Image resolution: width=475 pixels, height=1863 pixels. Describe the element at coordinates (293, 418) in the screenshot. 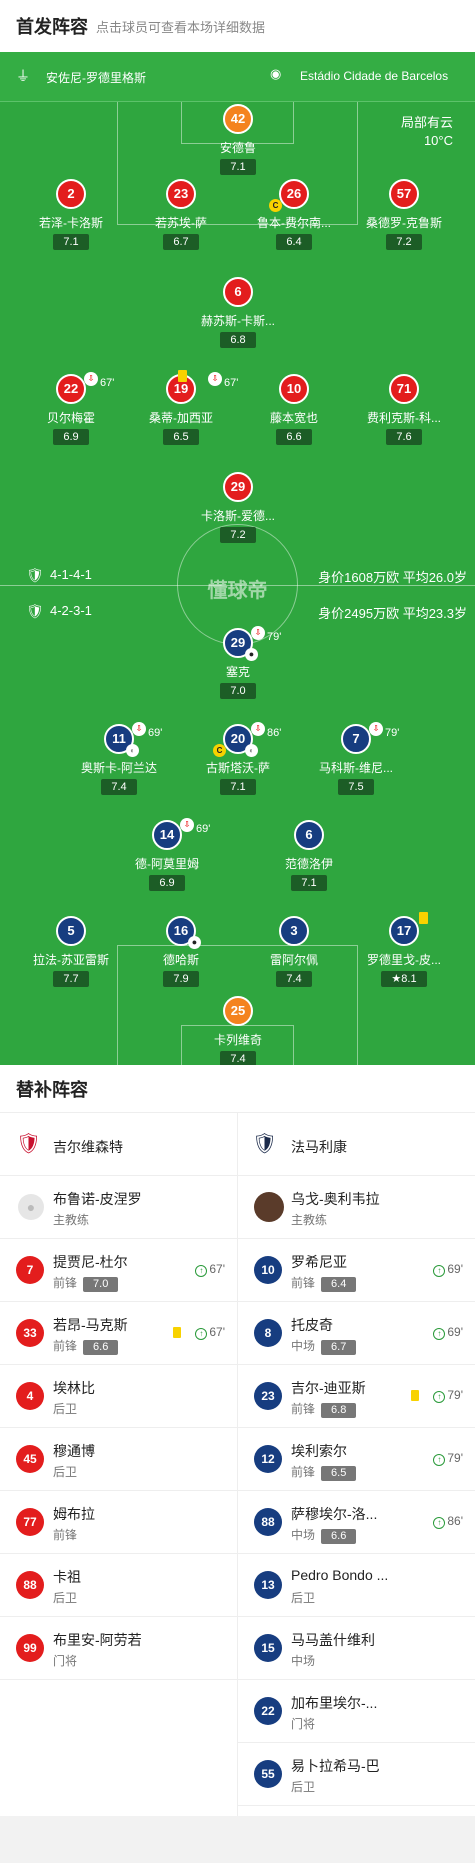

I see `player-name: 藤本宽也` at that location.